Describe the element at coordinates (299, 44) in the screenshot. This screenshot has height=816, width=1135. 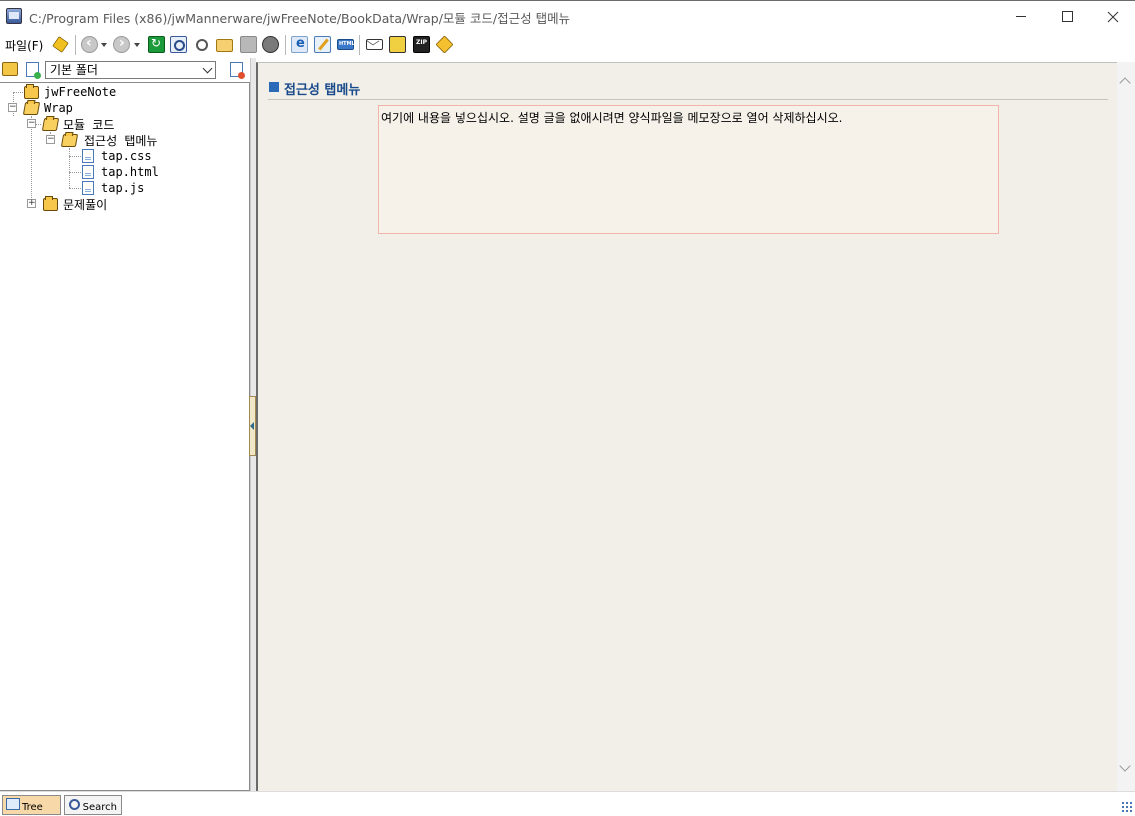
I see `ie-view-icon` at that location.